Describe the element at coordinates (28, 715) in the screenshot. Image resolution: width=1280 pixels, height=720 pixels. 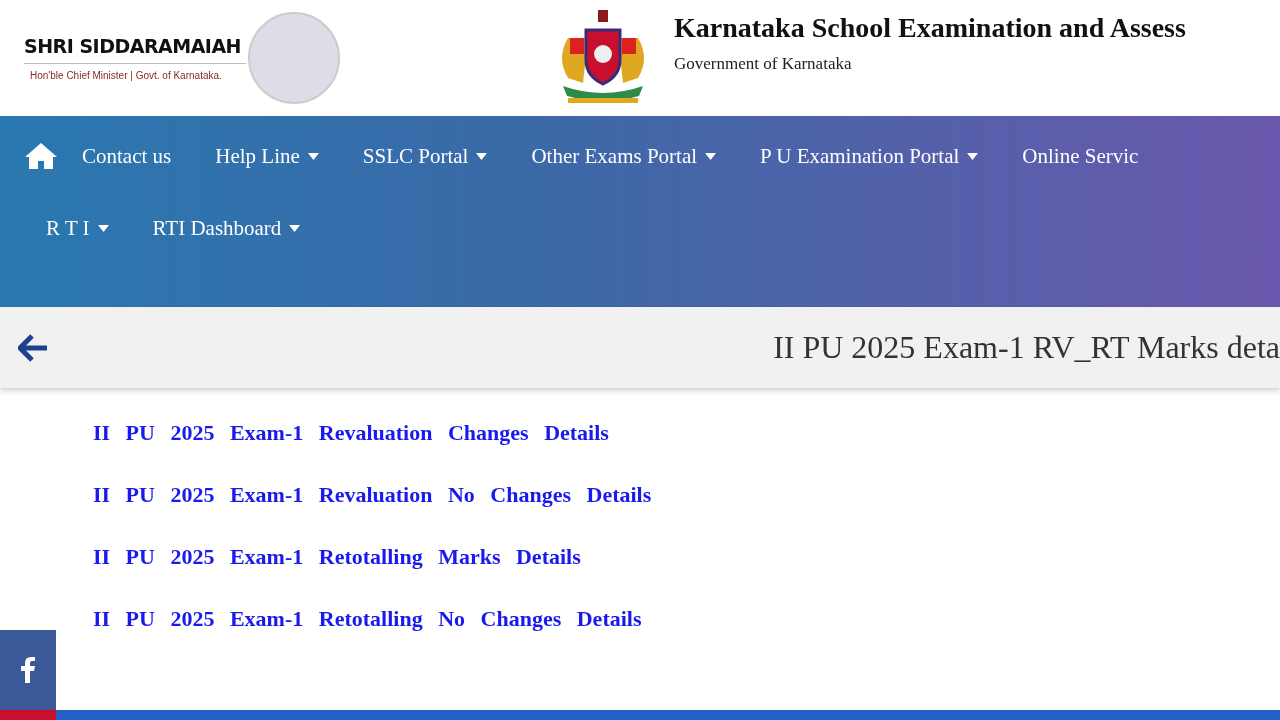
I see `footer-accent` at that location.